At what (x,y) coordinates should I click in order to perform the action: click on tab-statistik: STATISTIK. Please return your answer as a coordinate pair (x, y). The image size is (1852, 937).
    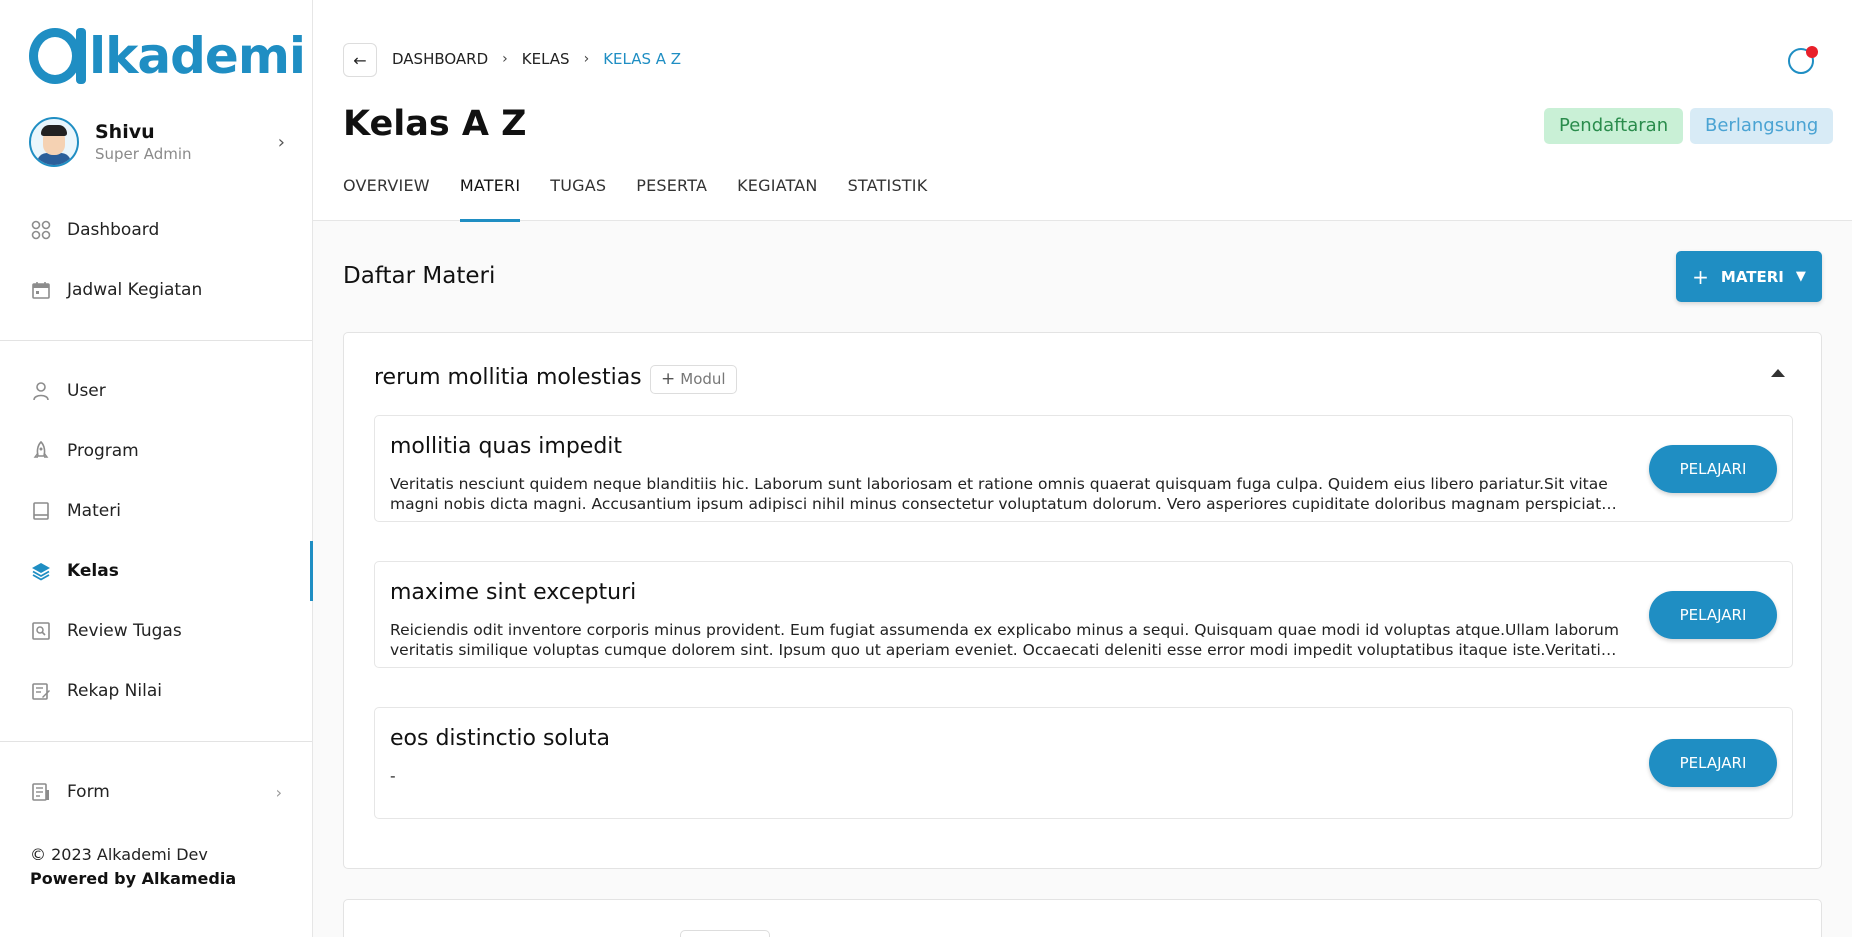
    Looking at the image, I should click on (888, 198).